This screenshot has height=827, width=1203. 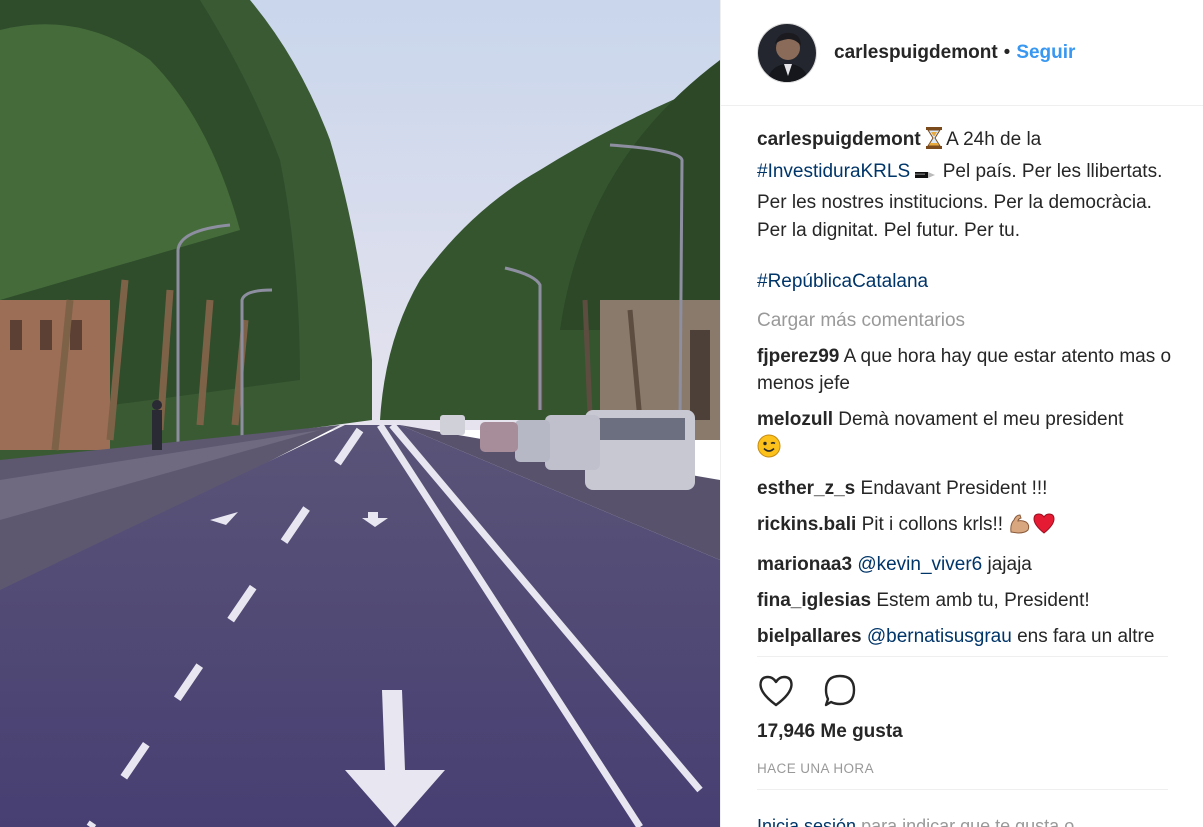 I want to click on comment-text: jajaja, so click(x=1007, y=564).